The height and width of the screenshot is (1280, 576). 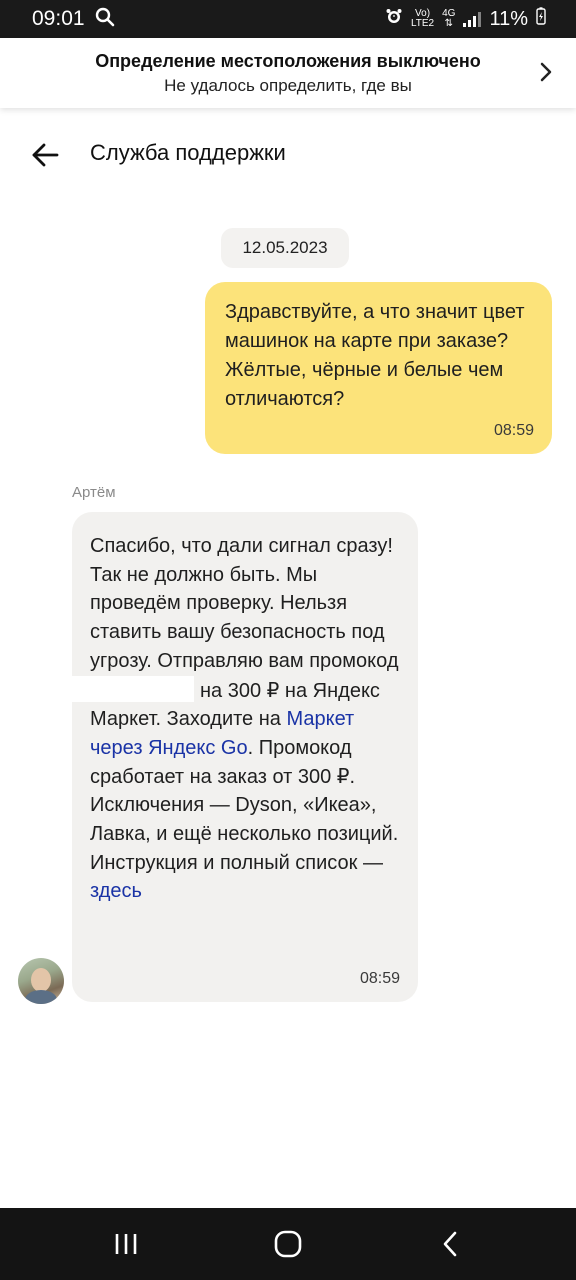 I want to click on location-banner-title: Определение местоположения выключено, so click(x=288, y=60).